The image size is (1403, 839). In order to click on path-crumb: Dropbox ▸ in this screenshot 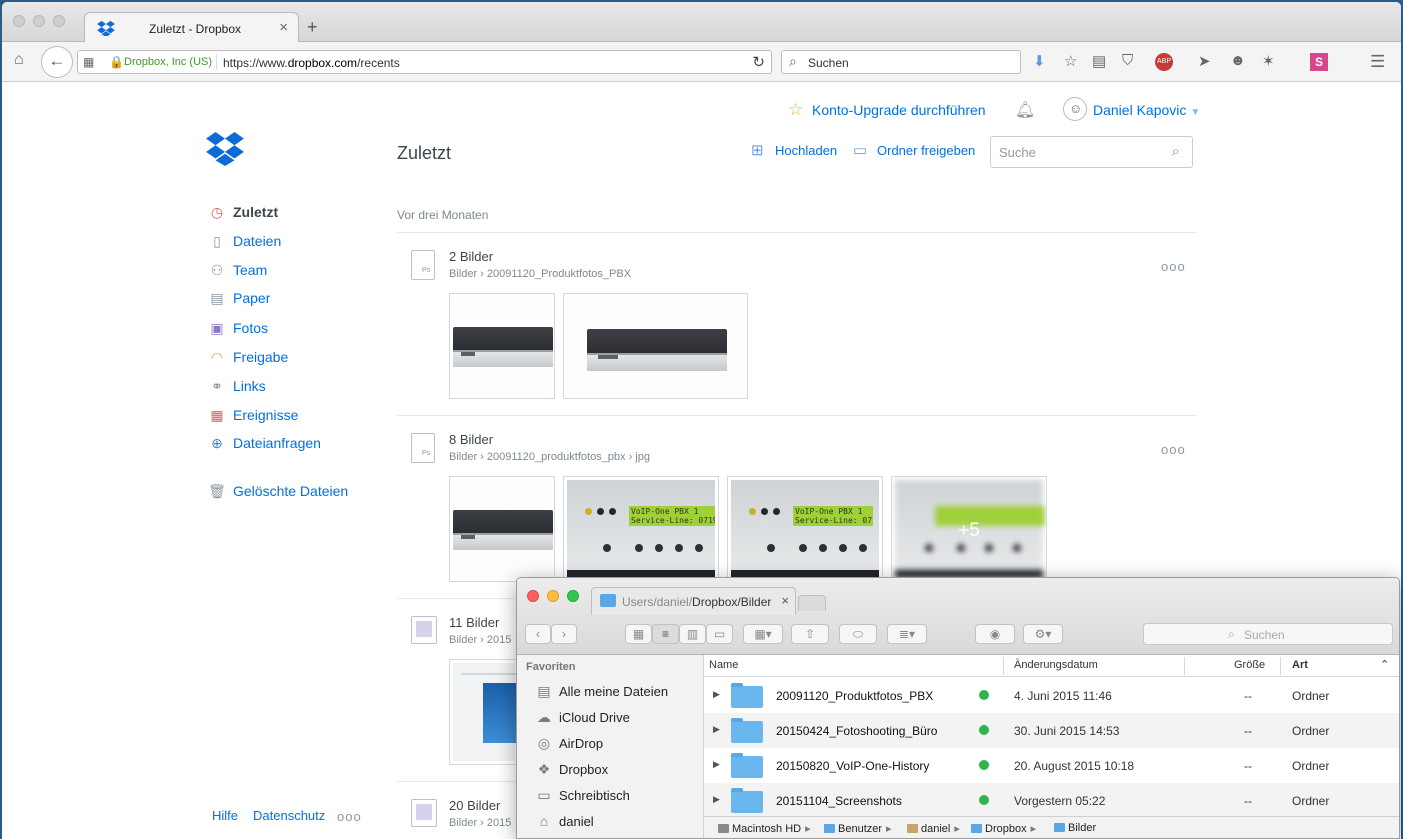, I will do `click(1005, 828)`.